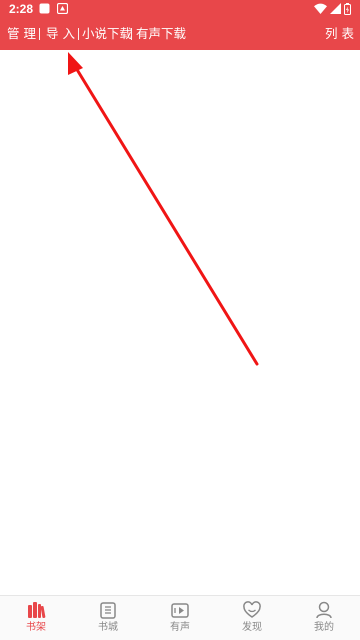 This screenshot has width=360, height=640. Describe the element at coordinates (108, 610) in the screenshot. I see `bookstore-icon` at that location.